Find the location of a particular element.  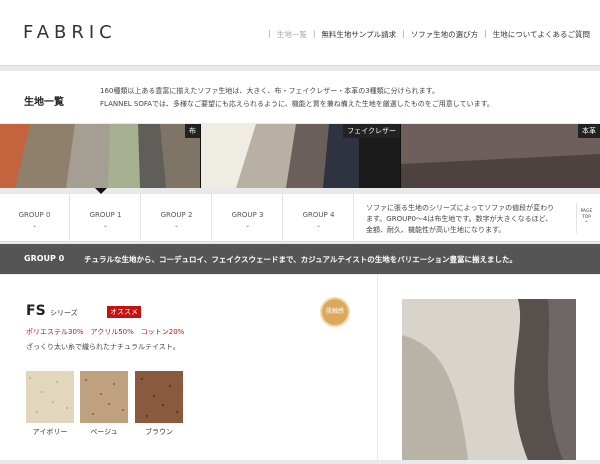

nav-item-fabric-list: 生地一覧 is located at coordinates (292, 34).